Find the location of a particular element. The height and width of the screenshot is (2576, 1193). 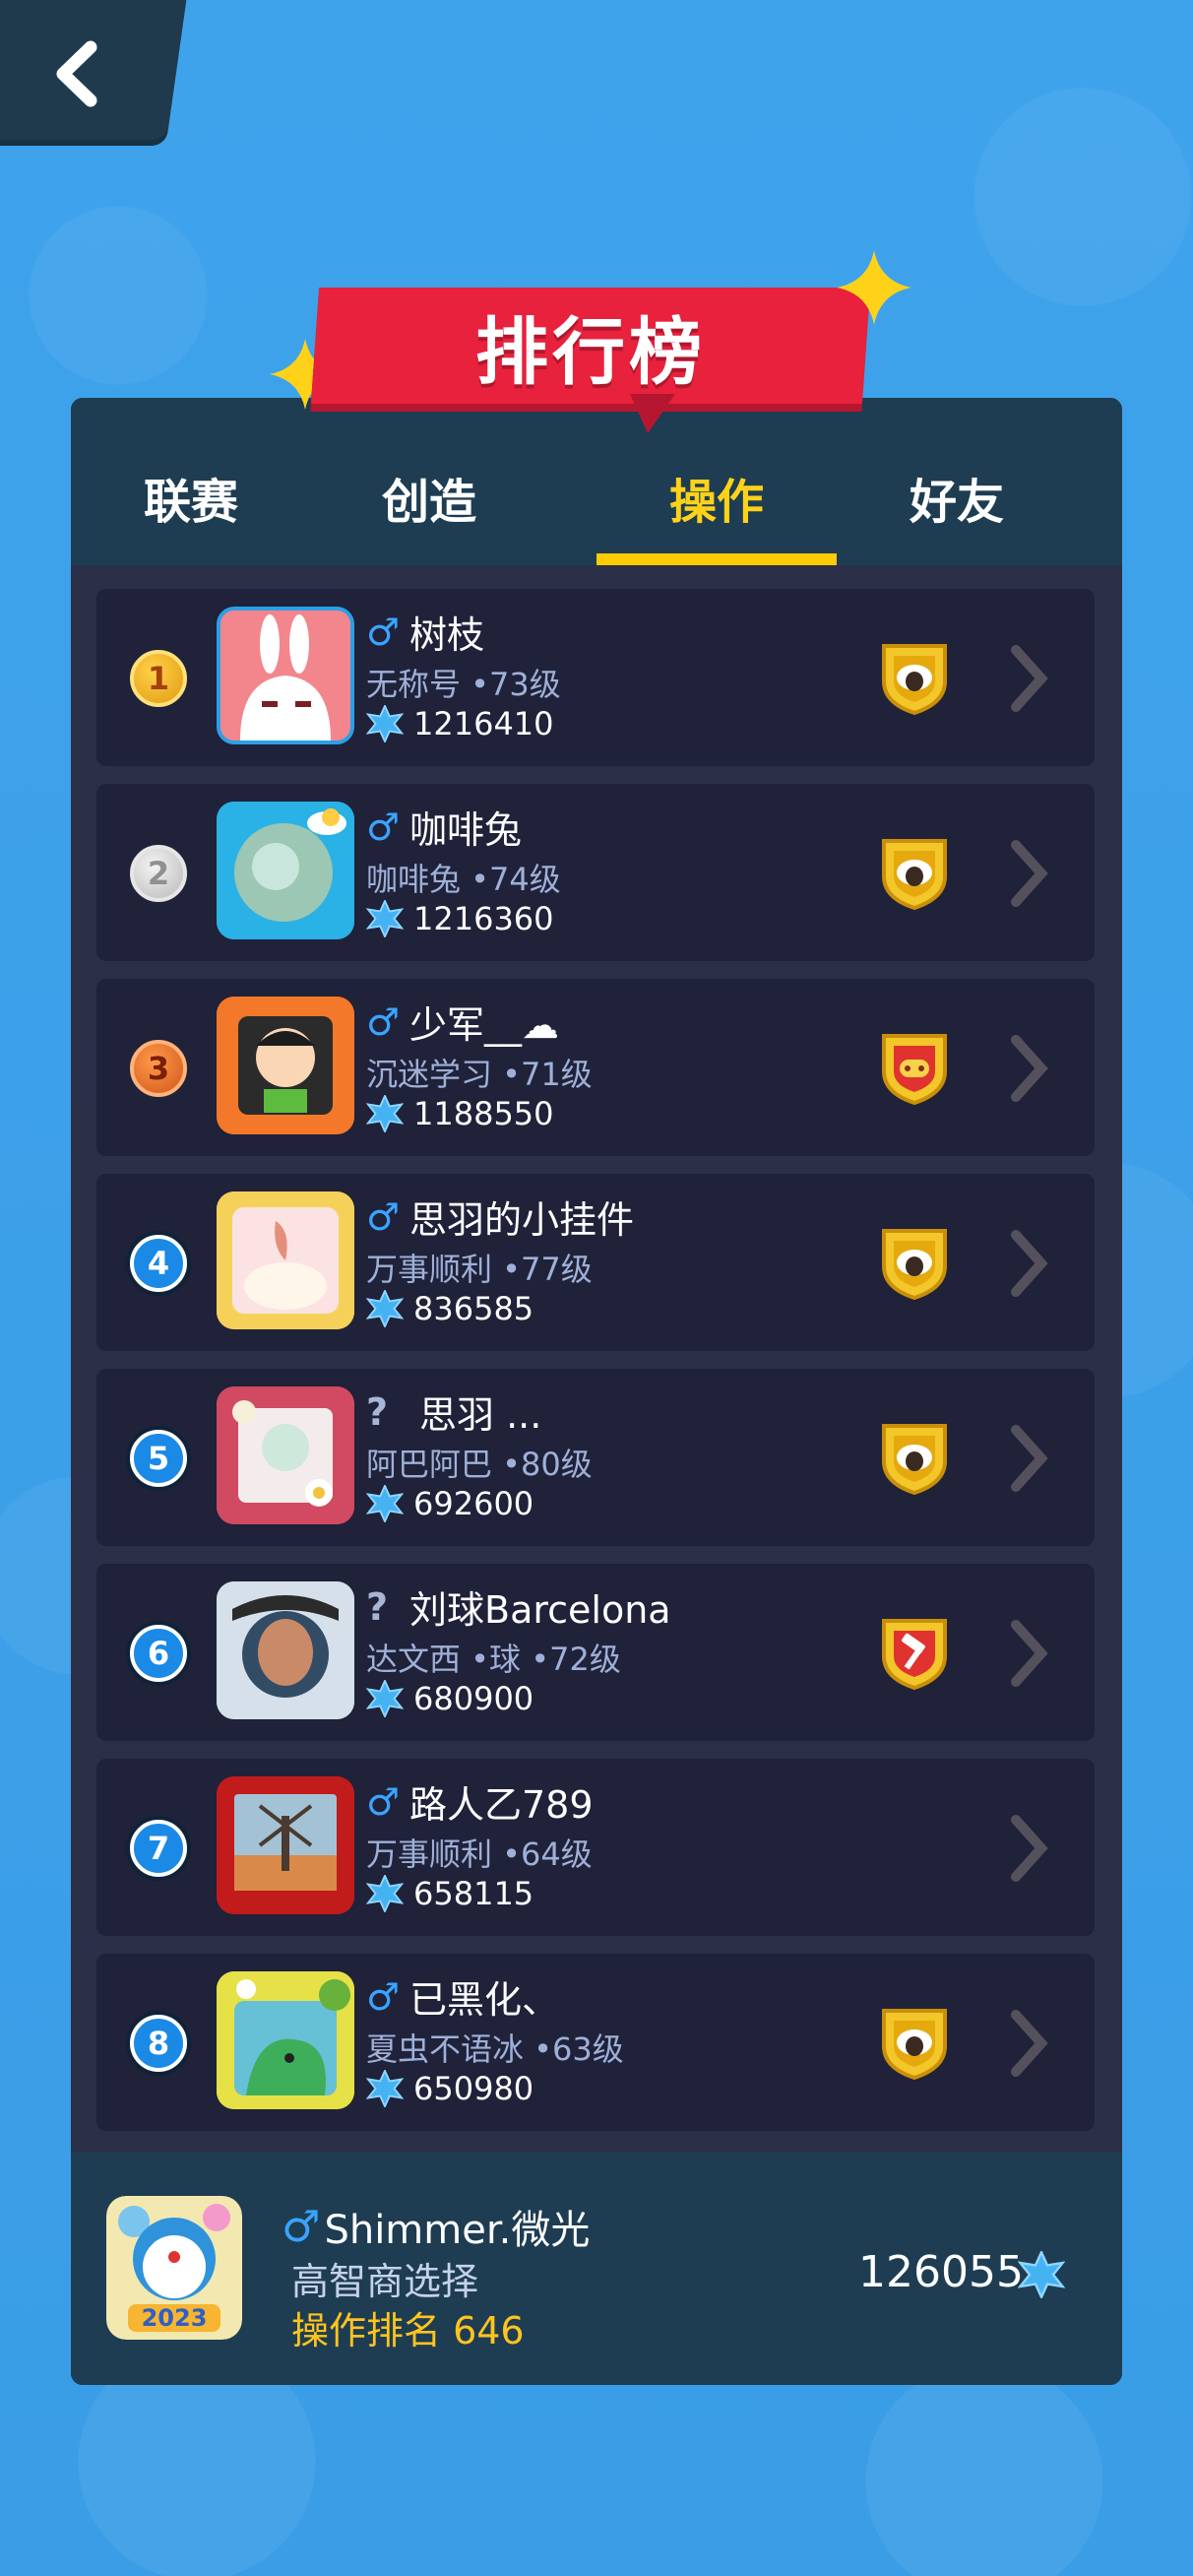

gamepad-shield-icon is located at coordinates (914, 1069).